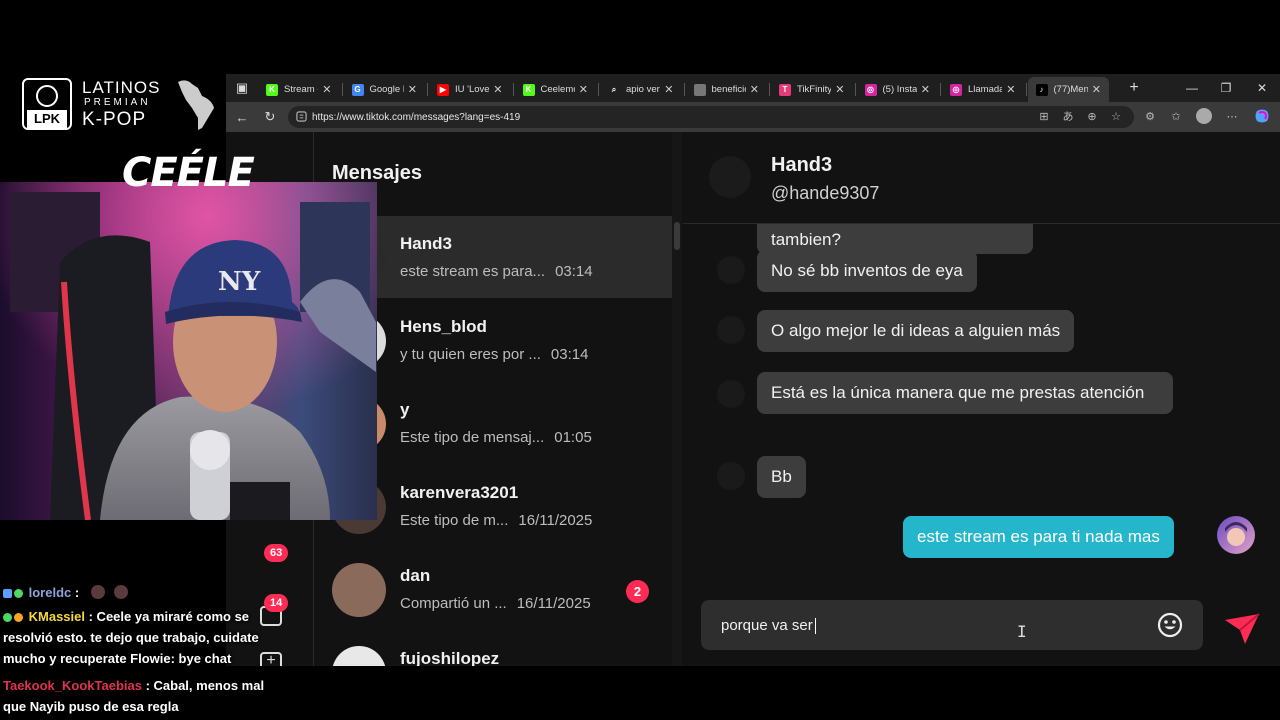 The image size is (1280, 720). What do you see at coordinates (1068, 89) in the screenshot?
I see `browser-tab: ♪ (77)Mens ✕` at bounding box center [1068, 89].